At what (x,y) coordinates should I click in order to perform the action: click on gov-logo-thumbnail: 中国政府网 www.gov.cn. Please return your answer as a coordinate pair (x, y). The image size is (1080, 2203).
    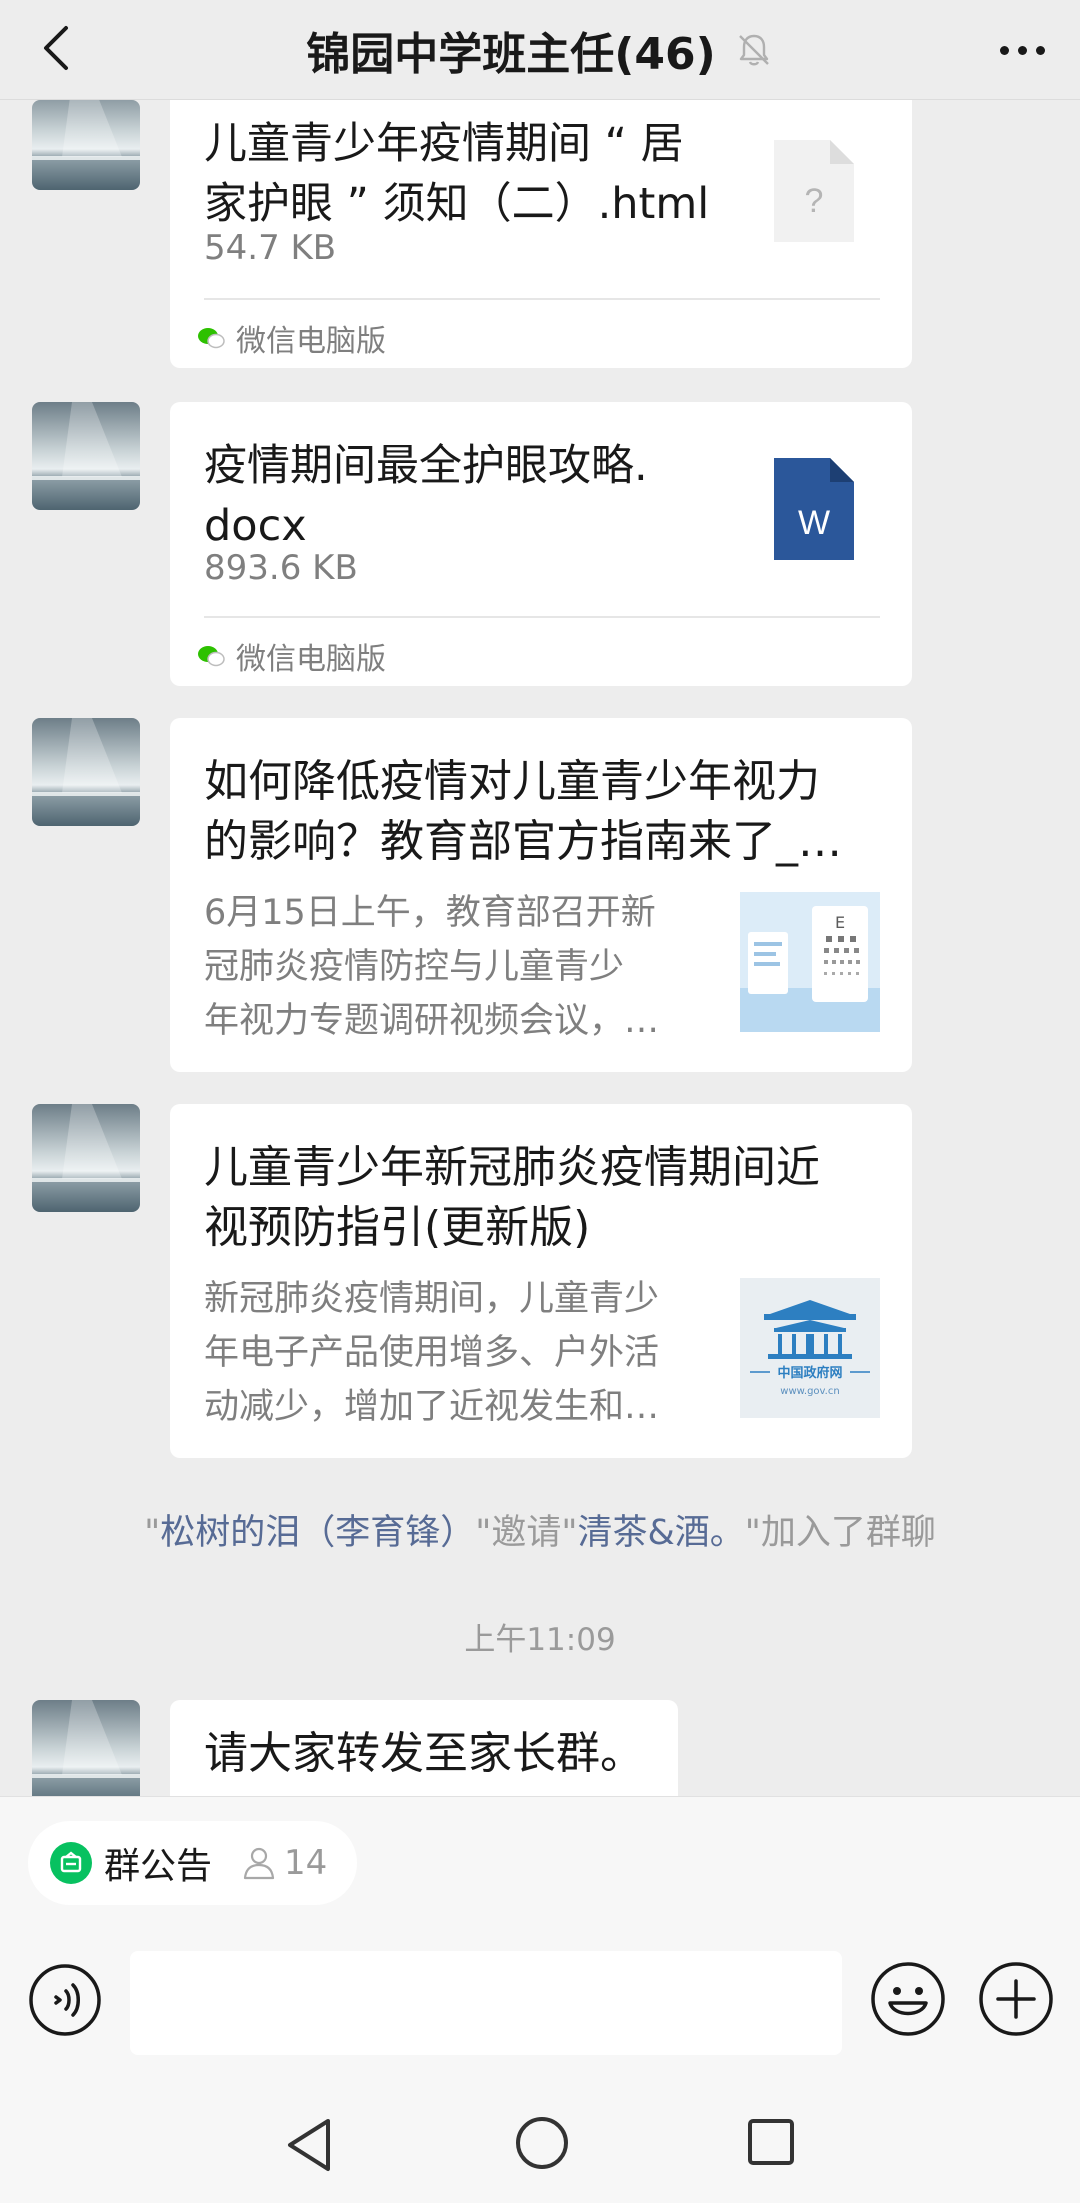
    Looking at the image, I should click on (810, 1348).